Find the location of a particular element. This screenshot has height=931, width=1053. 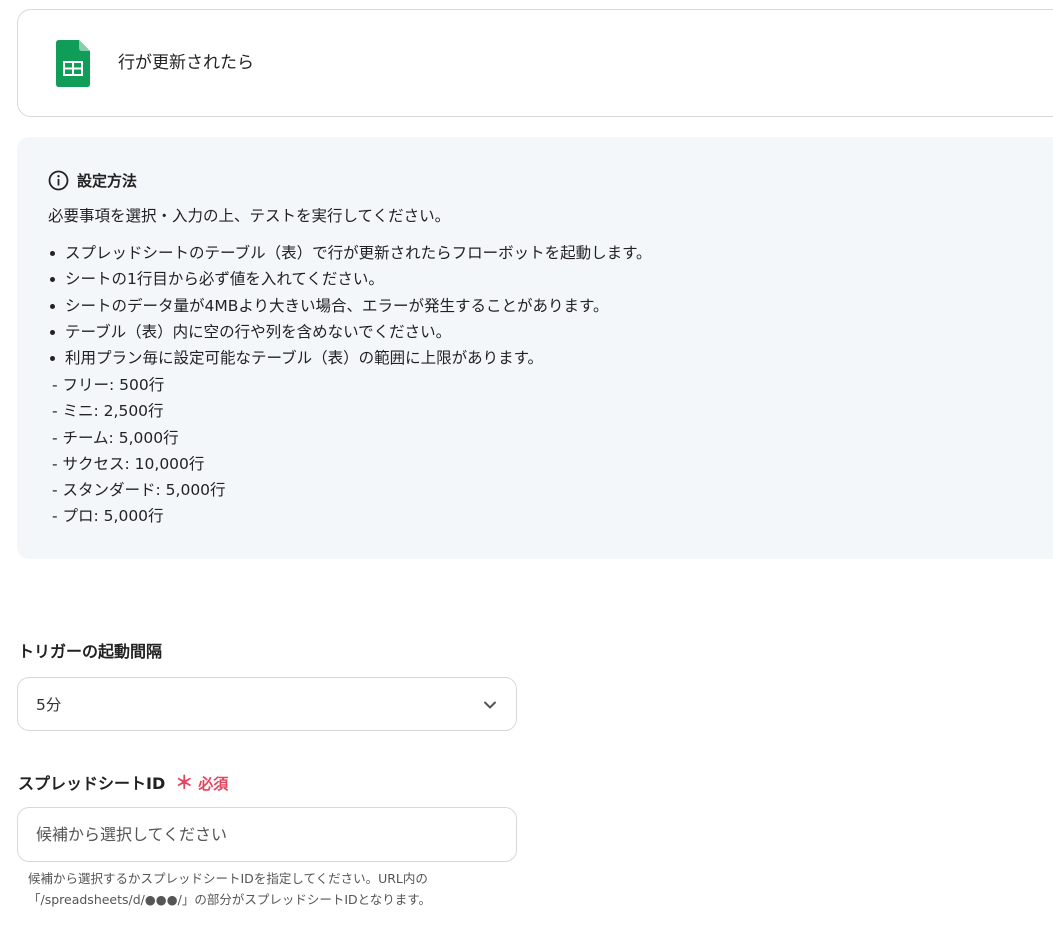

required-star-icon: ＊ is located at coordinates (184, 783).